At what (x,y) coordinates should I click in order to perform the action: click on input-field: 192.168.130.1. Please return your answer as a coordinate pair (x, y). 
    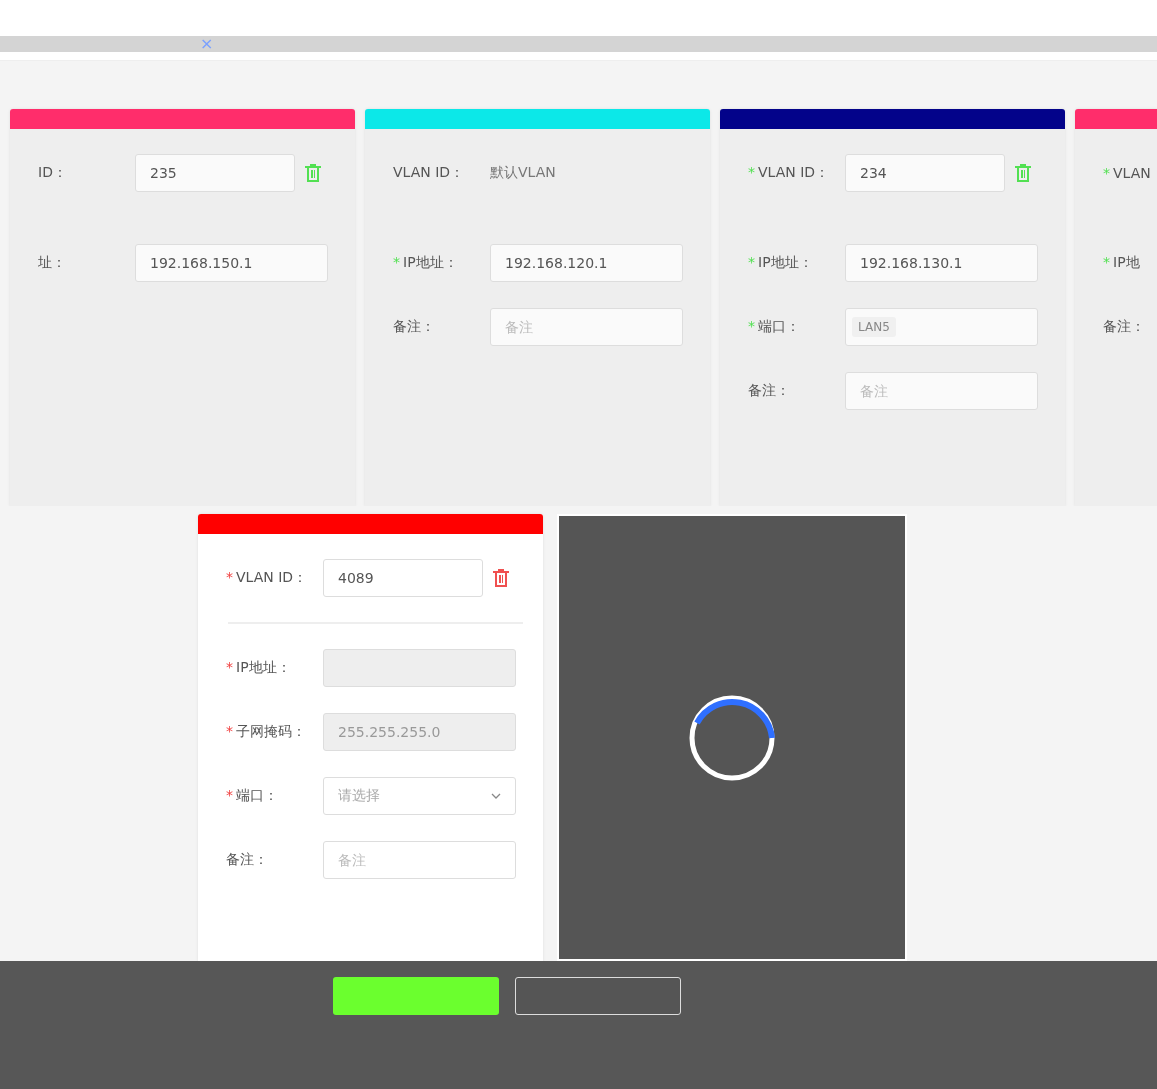
    Looking at the image, I should click on (941, 263).